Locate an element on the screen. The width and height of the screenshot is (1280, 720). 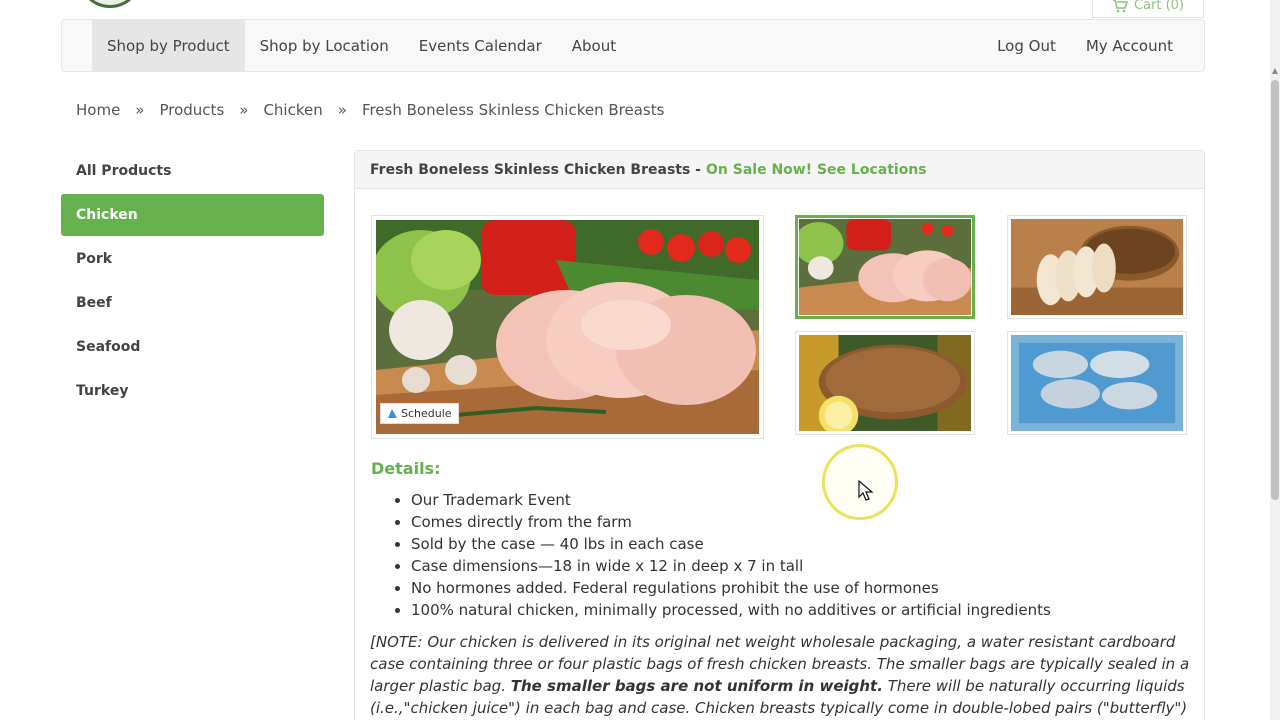
nav-shop-by-location: Shop by Location is located at coordinates (324, 45).